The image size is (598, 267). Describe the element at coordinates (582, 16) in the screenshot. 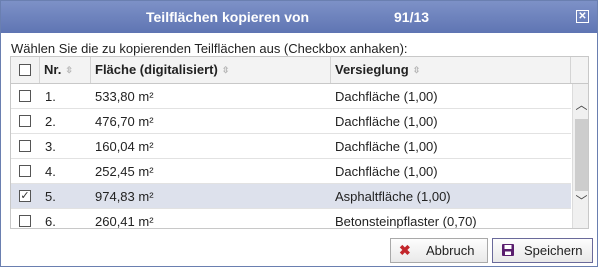

I see `close-icon: ✕` at that location.